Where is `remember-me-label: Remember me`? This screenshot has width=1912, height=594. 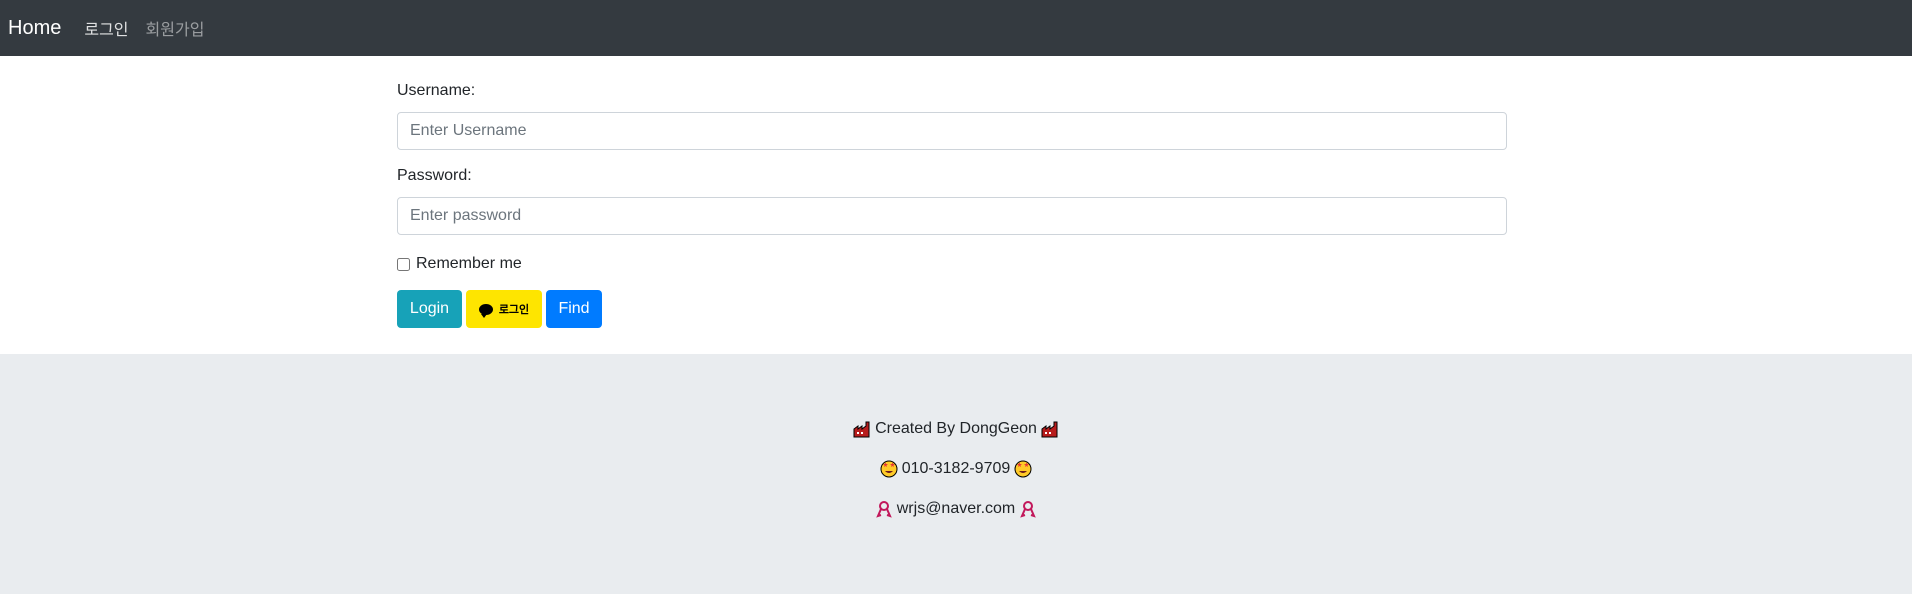 remember-me-label: Remember me is located at coordinates (469, 263).